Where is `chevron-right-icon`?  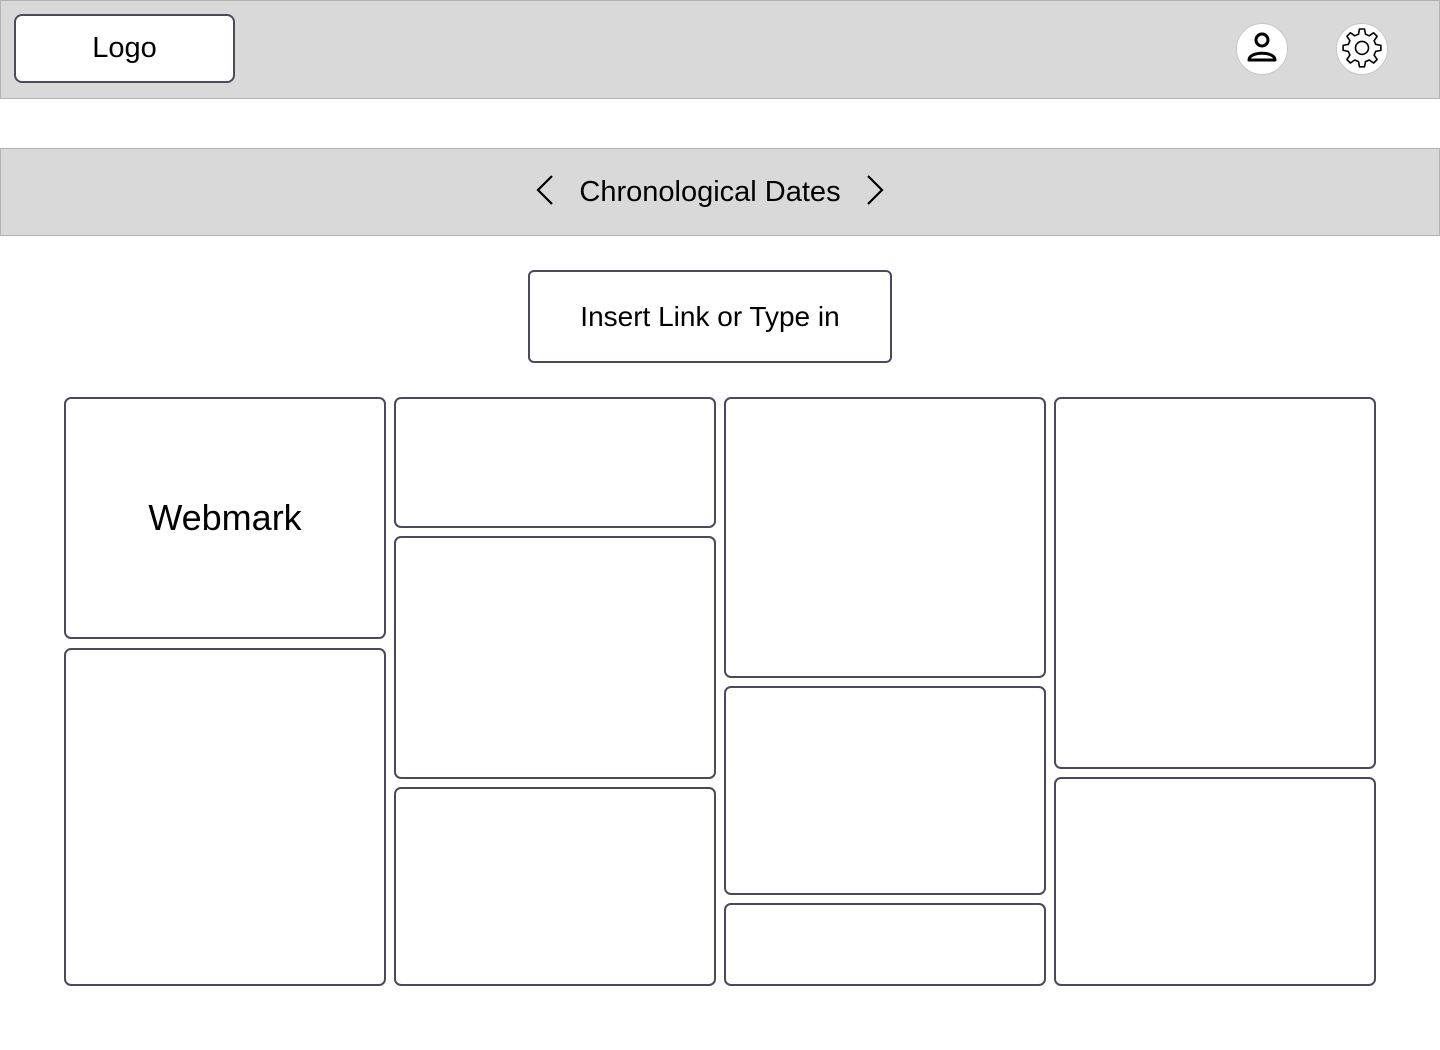 chevron-right-icon is located at coordinates (875, 192).